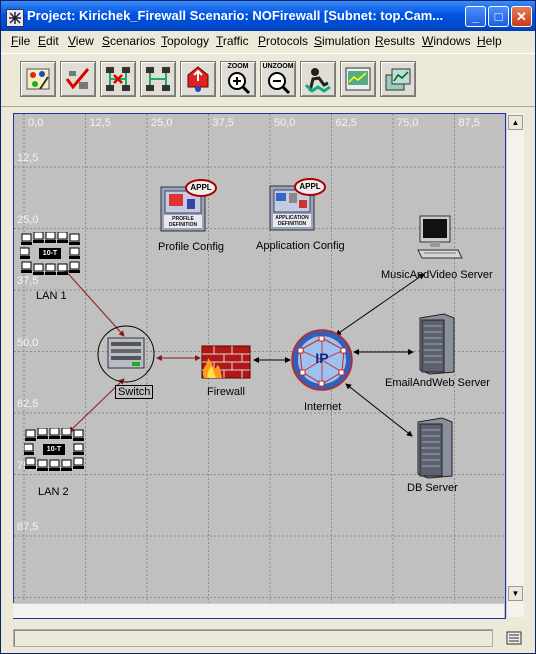 This screenshot has height=654, width=536. Describe the element at coordinates (435, 344) in the screenshot. I see `email-web-server-node` at that location.